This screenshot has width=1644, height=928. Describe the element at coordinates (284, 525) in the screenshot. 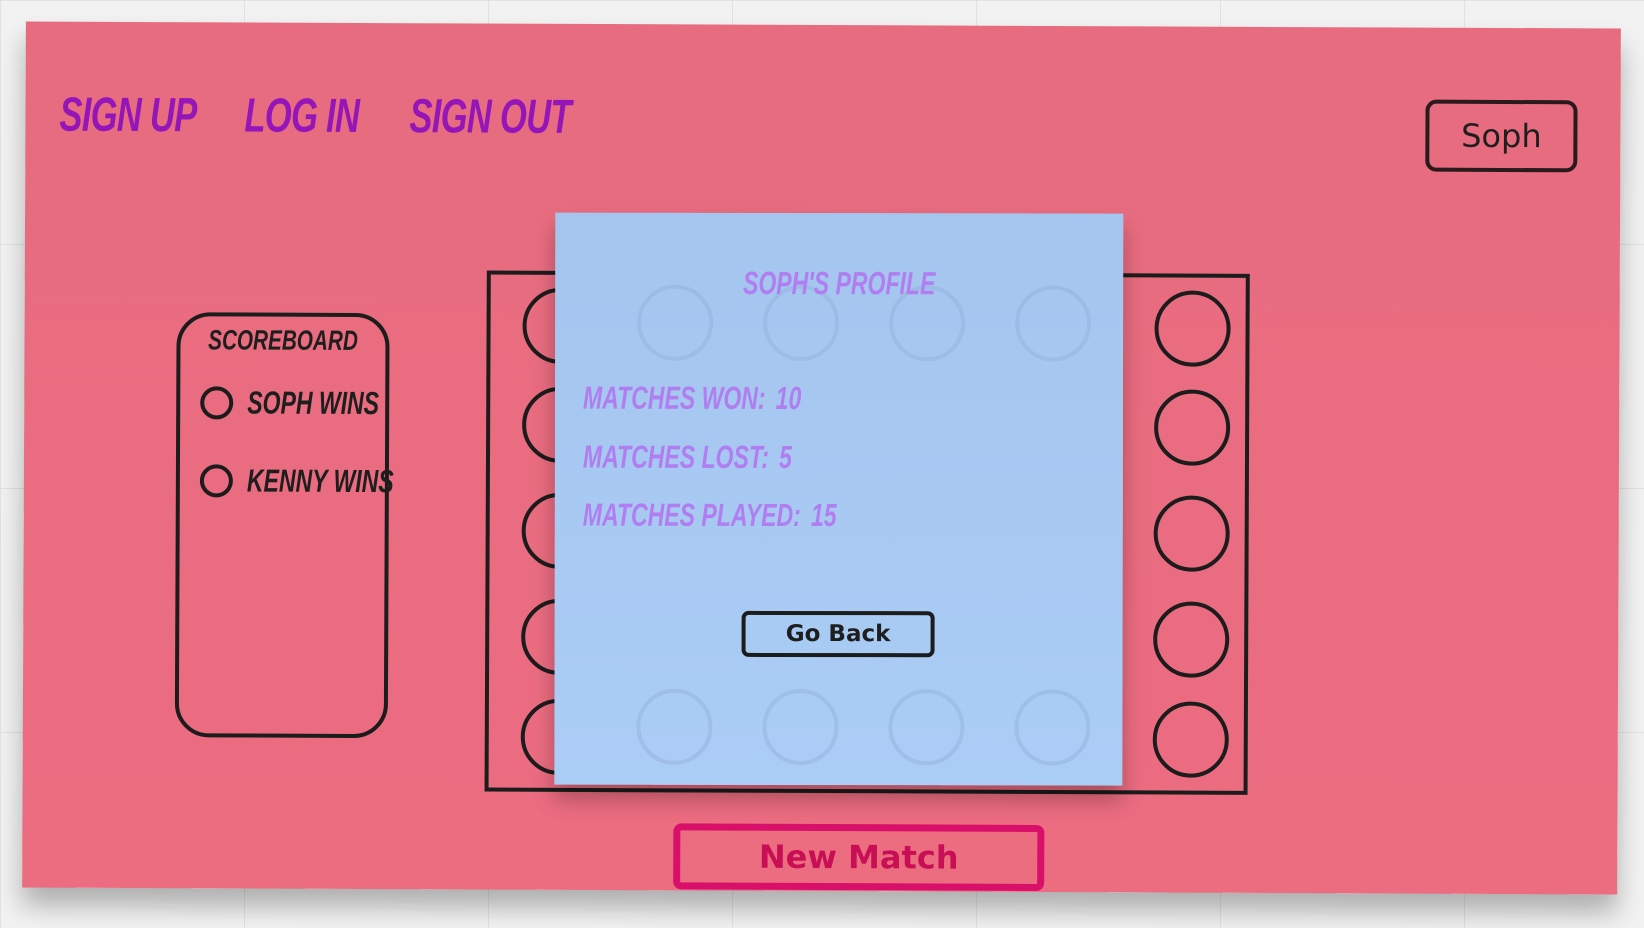

I see `scoreboard-panel: Scoreboard Soph Wins Kenny Wins` at that location.